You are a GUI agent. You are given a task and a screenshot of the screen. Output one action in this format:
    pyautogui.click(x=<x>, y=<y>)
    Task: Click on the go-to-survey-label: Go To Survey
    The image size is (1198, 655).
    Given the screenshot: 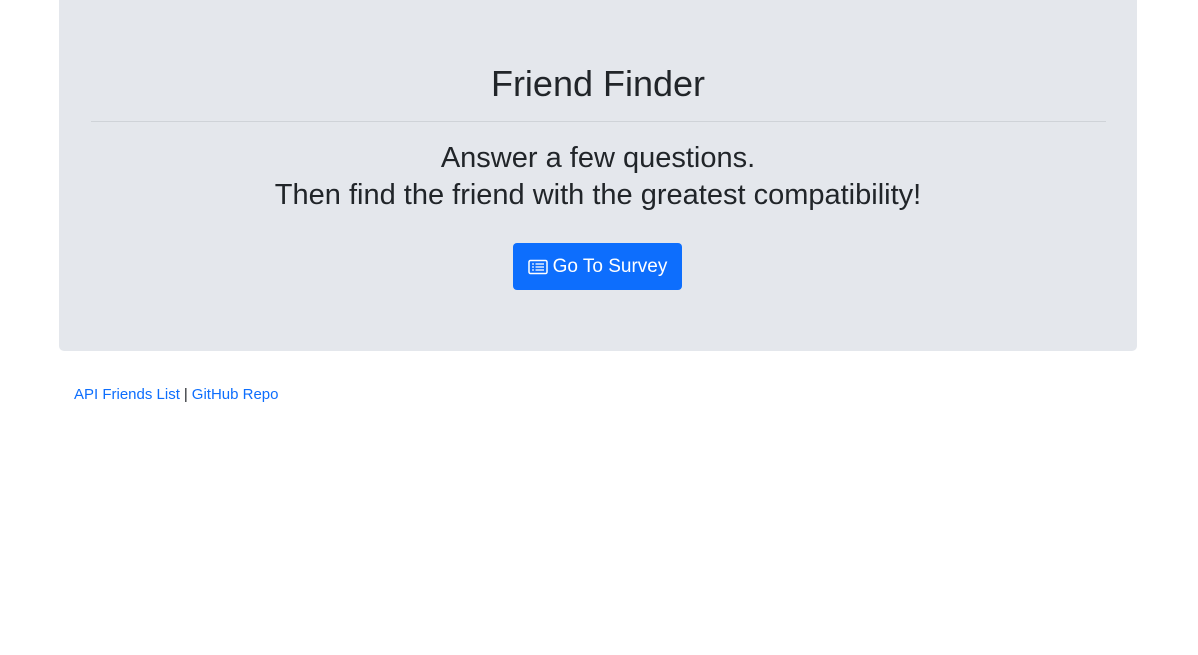 What is the action you would take?
    pyautogui.click(x=610, y=266)
    